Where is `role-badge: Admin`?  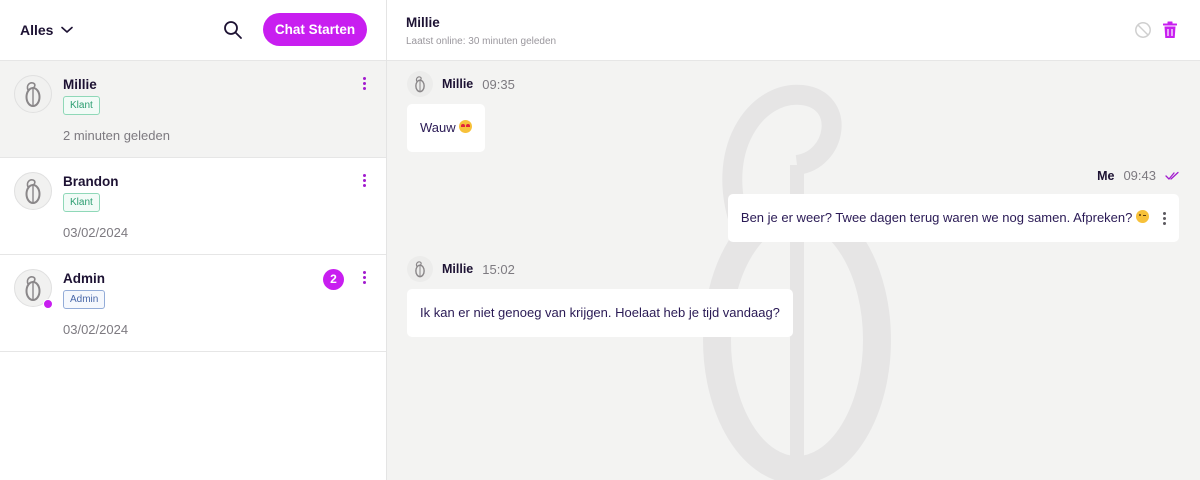 role-badge: Admin is located at coordinates (84, 299).